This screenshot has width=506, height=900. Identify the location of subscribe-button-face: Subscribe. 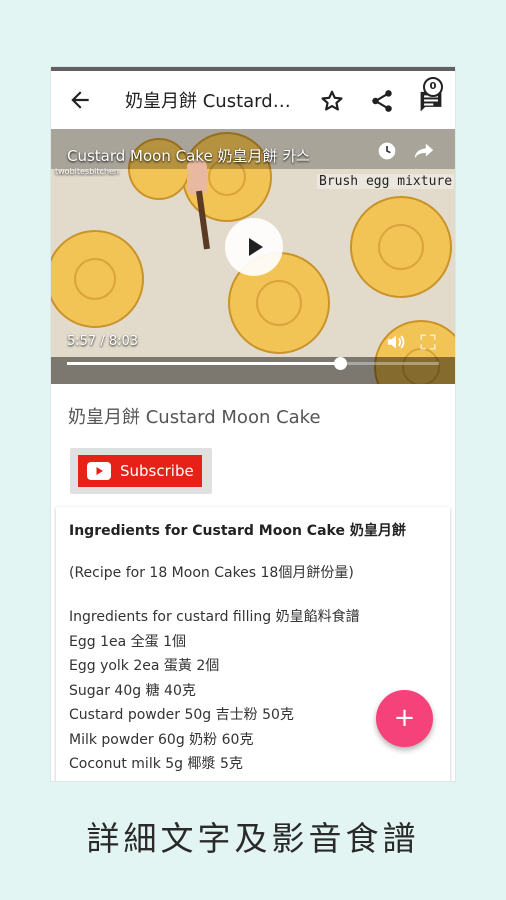
(140, 471).